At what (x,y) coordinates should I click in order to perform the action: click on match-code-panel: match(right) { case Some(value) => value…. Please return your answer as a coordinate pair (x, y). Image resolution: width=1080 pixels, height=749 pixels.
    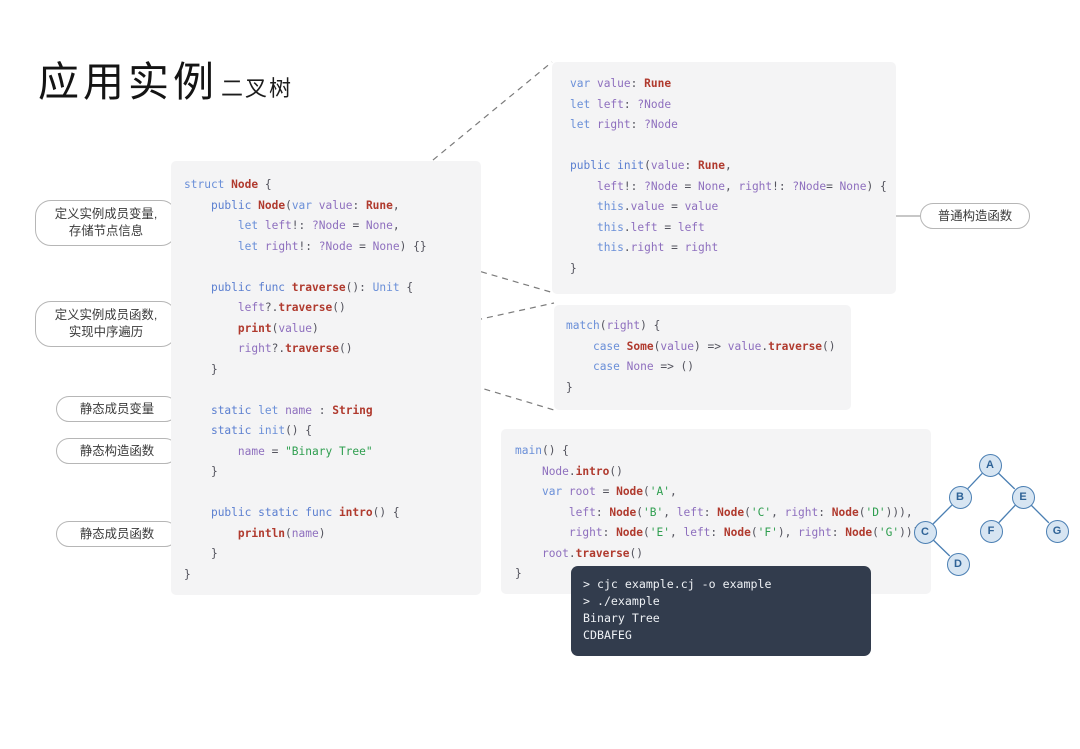
    Looking at the image, I should click on (702, 357).